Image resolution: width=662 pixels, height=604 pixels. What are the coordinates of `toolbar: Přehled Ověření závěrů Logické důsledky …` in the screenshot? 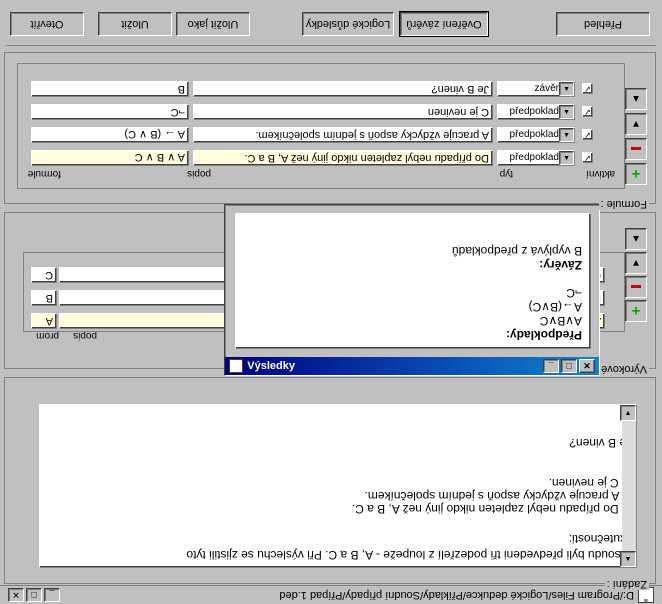 It's located at (331, 25).